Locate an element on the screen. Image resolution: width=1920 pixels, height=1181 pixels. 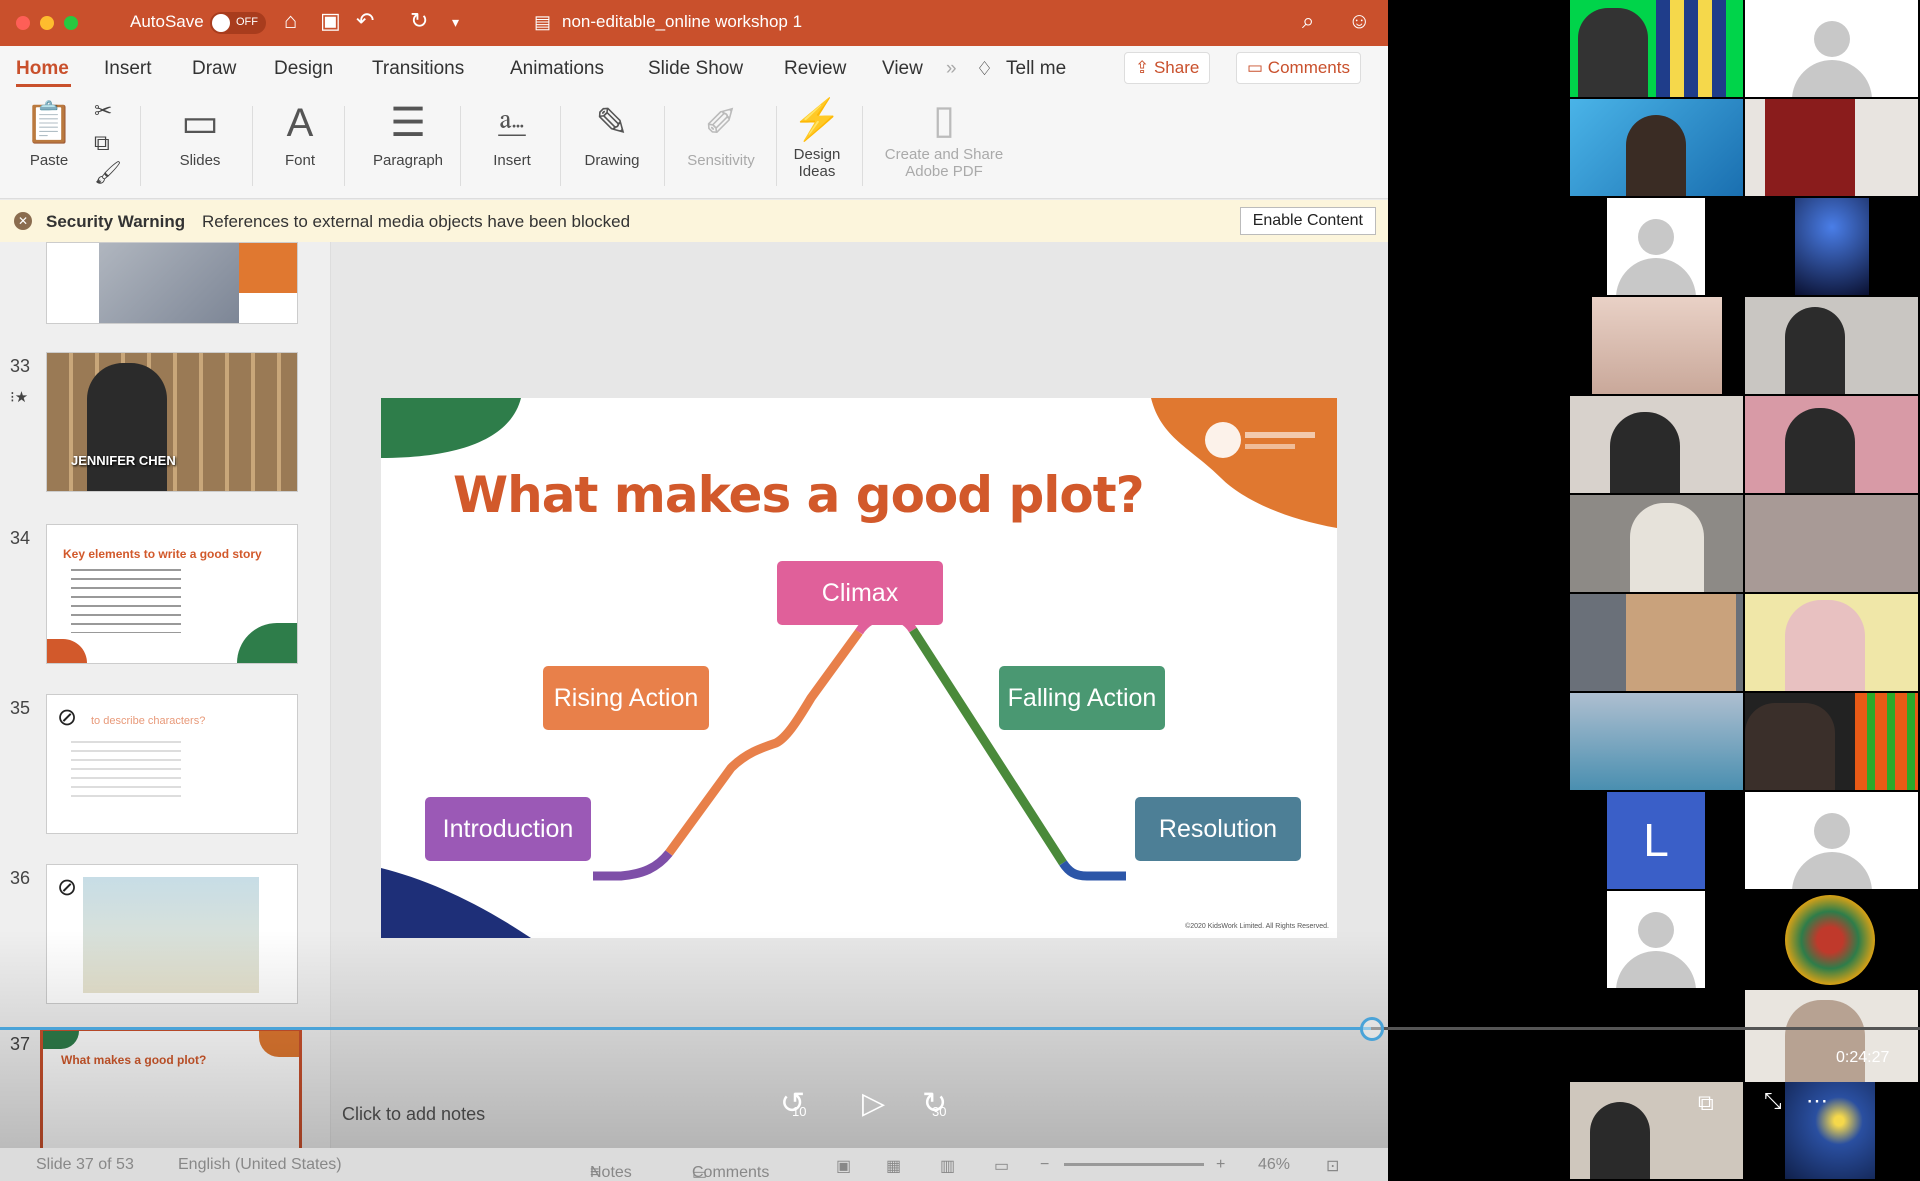
close-icon: ✕ is located at coordinates (23, 221).